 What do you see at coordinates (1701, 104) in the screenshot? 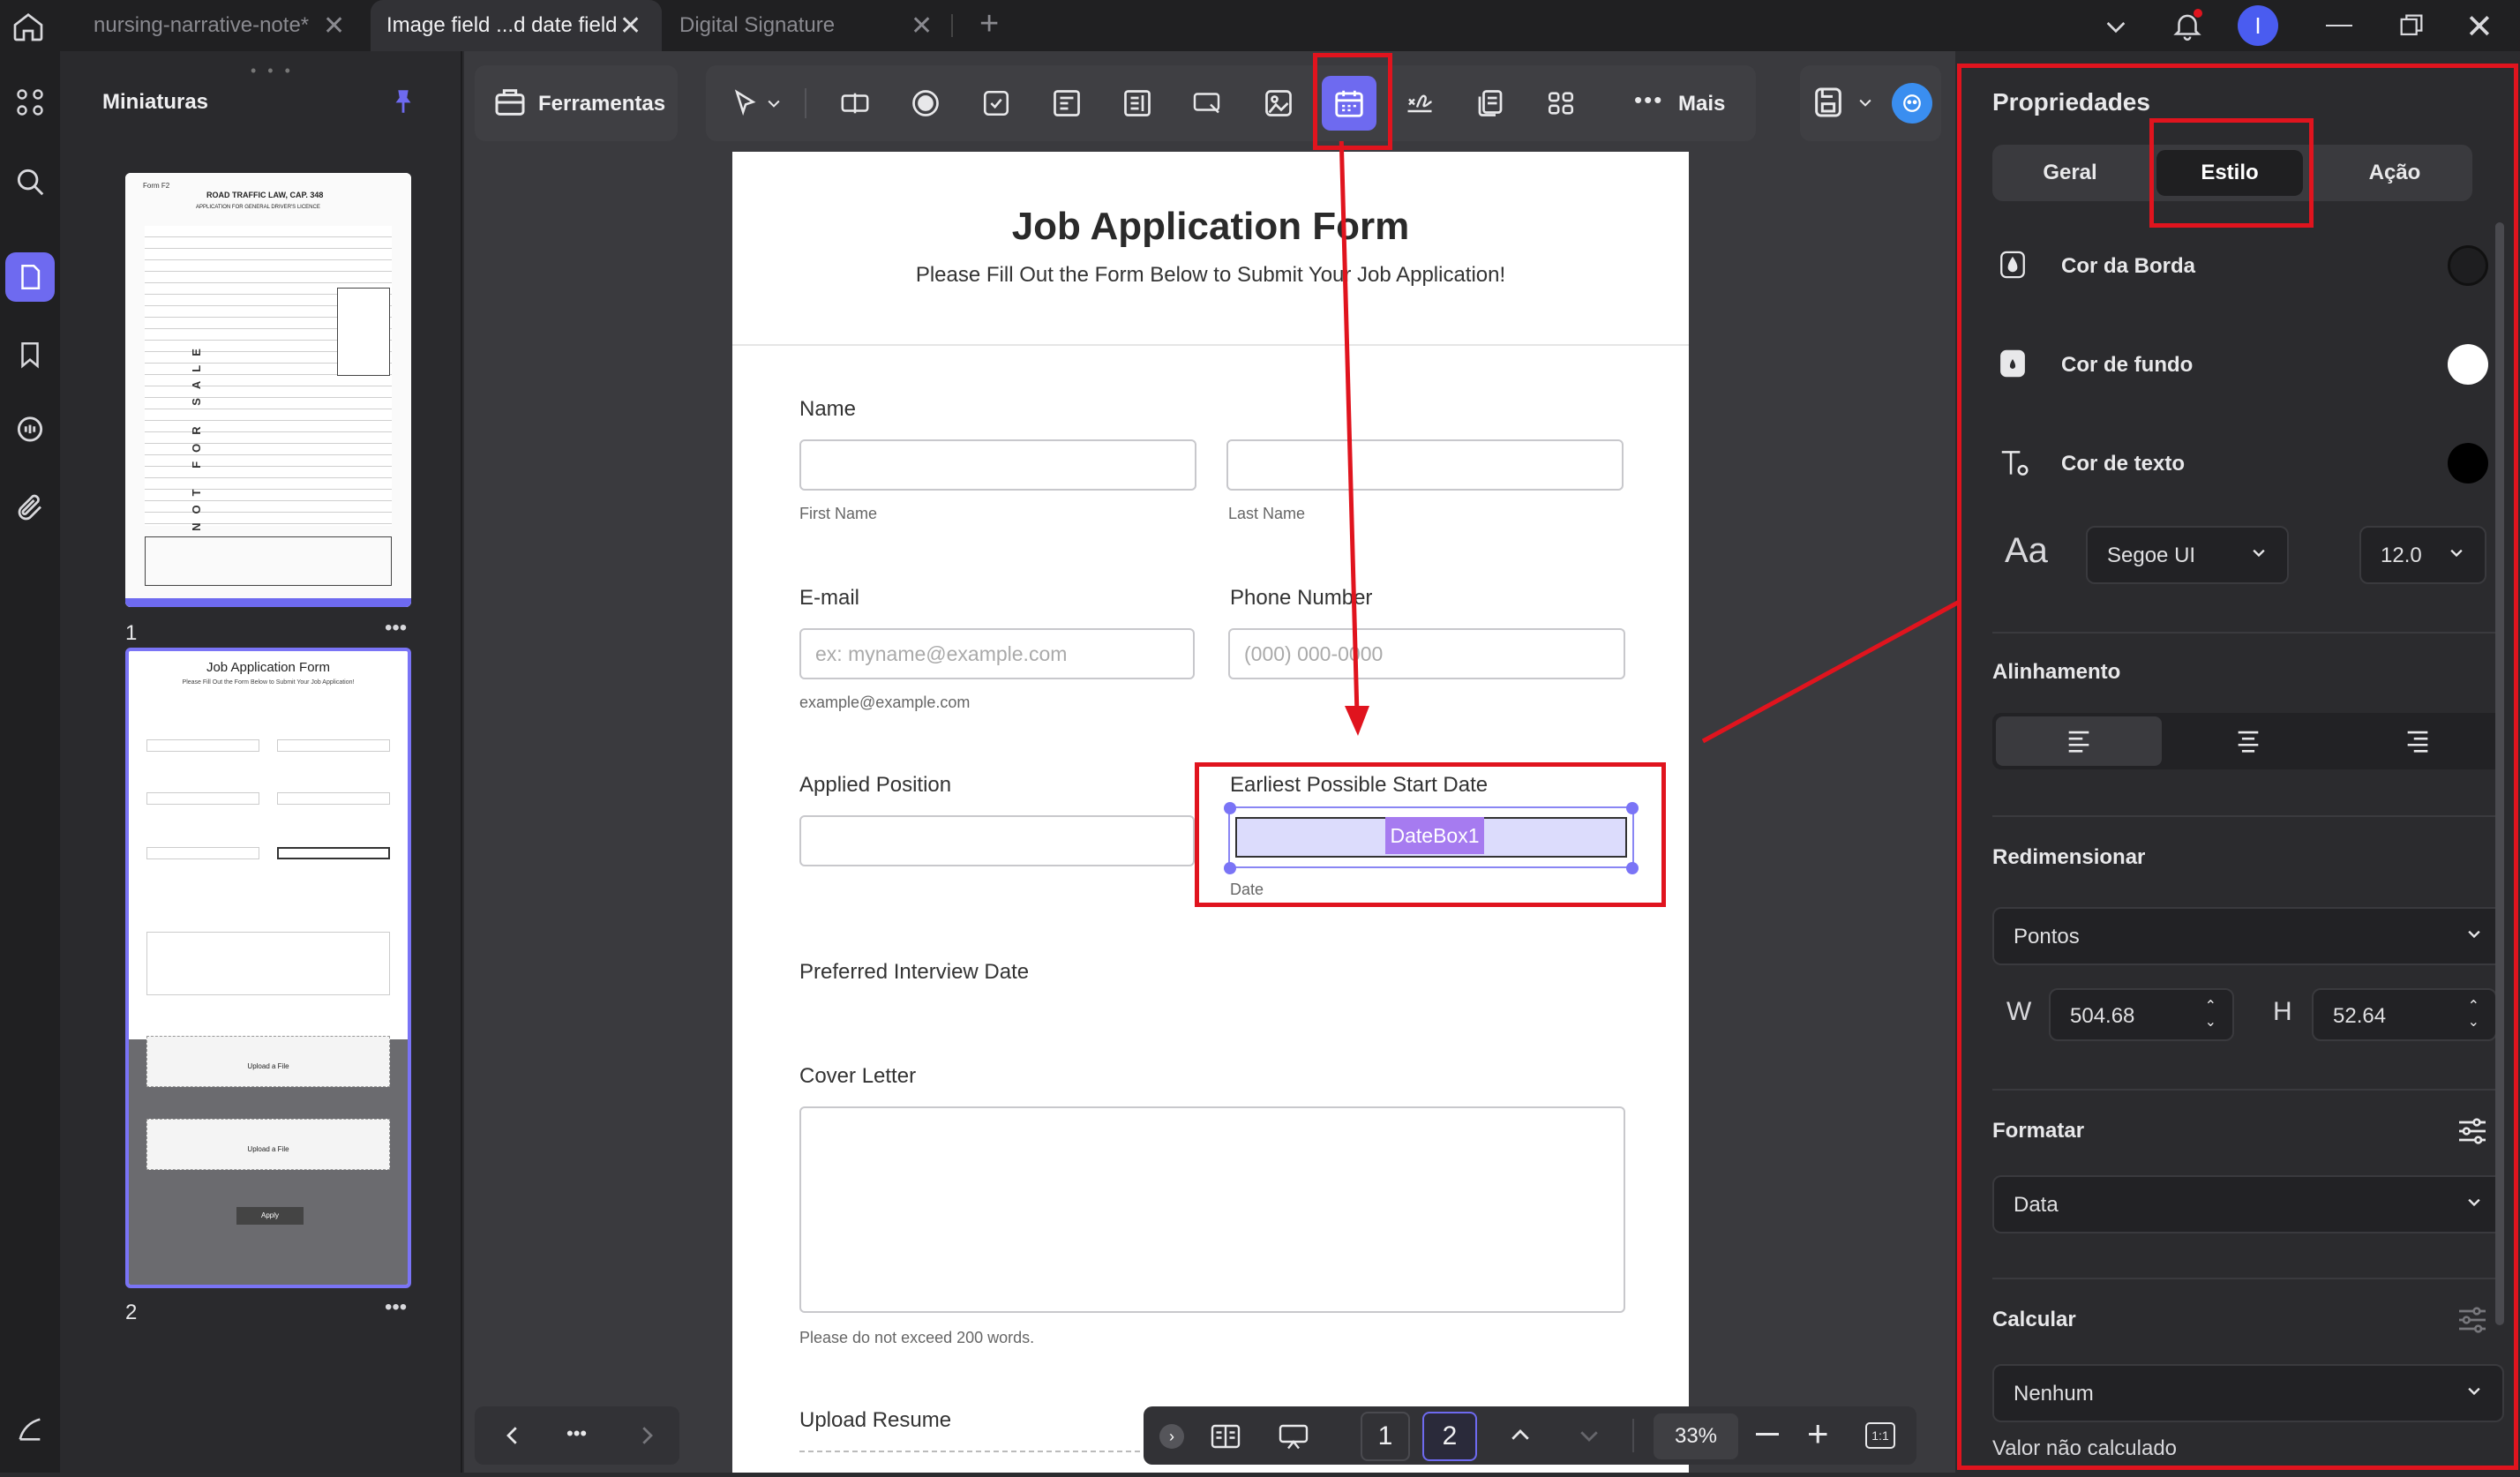
I see `more-button: Mais` at bounding box center [1701, 104].